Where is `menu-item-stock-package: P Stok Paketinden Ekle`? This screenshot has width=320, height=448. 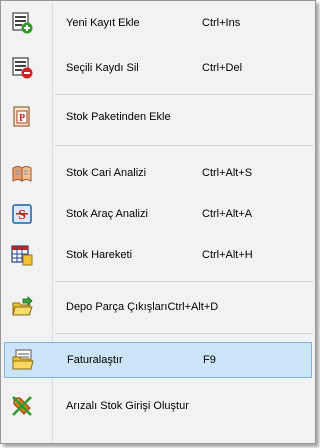 menu-item-stock-package: P Stok Paketinden Ekle is located at coordinates (158, 117).